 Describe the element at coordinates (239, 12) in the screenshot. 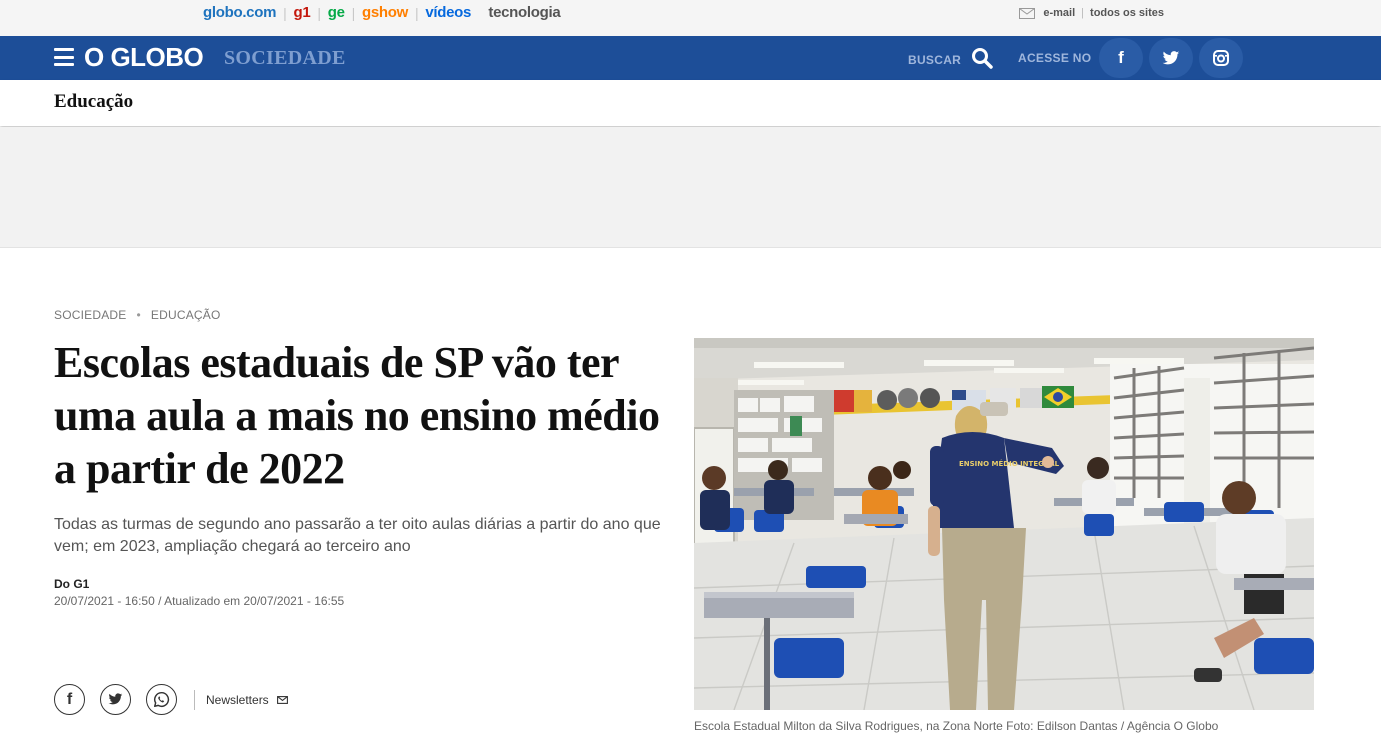

I see `link-globo-com: globo.com` at that location.